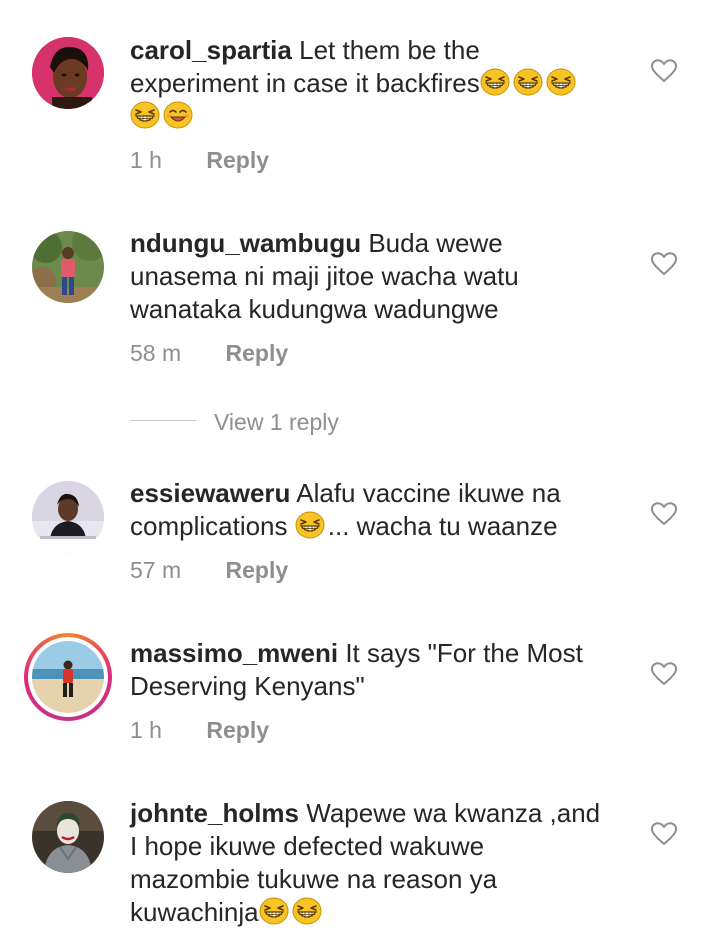  What do you see at coordinates (245, 243) in the screenshot?
I see `comment-username: ndungu_wambugu` at bounding box center [245, 243].